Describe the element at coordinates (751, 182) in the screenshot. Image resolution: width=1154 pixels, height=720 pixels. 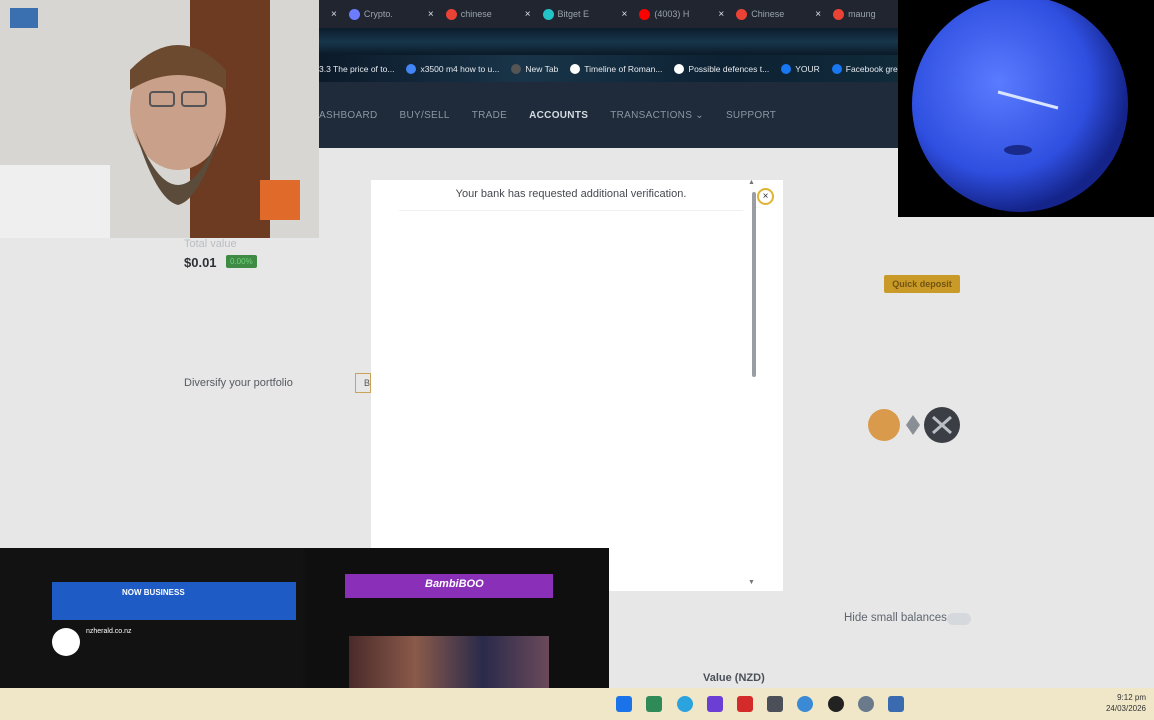
I see `scroll-up-arrow-icon: ▲` at that location.